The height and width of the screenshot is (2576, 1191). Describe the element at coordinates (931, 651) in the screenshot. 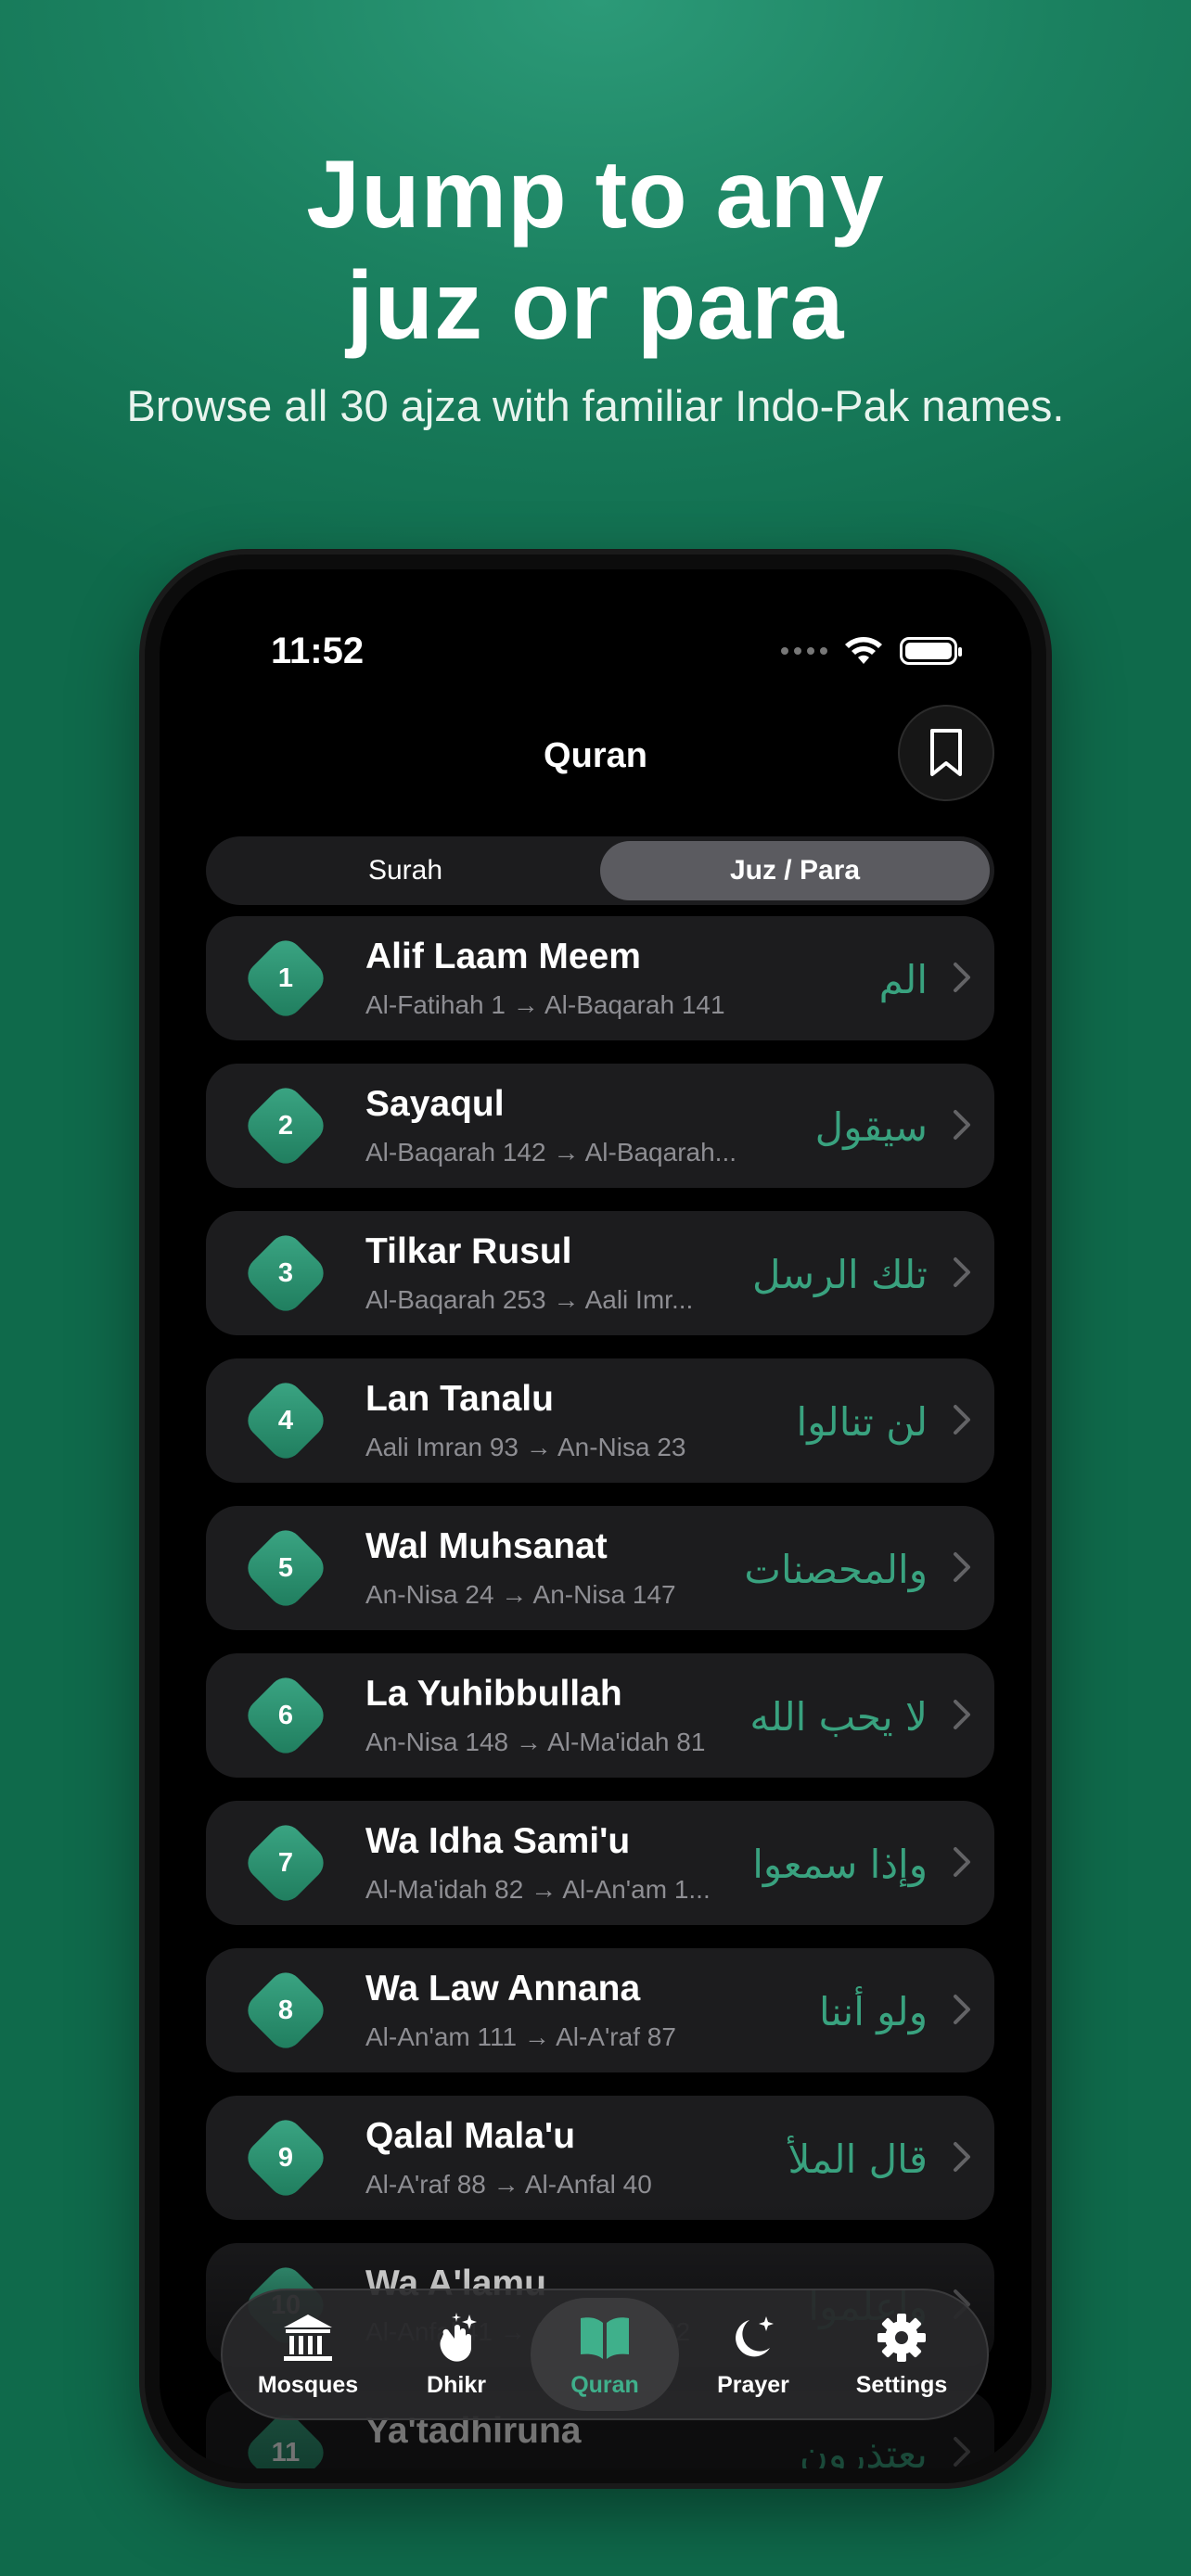

I see `battery-icon` at that location.